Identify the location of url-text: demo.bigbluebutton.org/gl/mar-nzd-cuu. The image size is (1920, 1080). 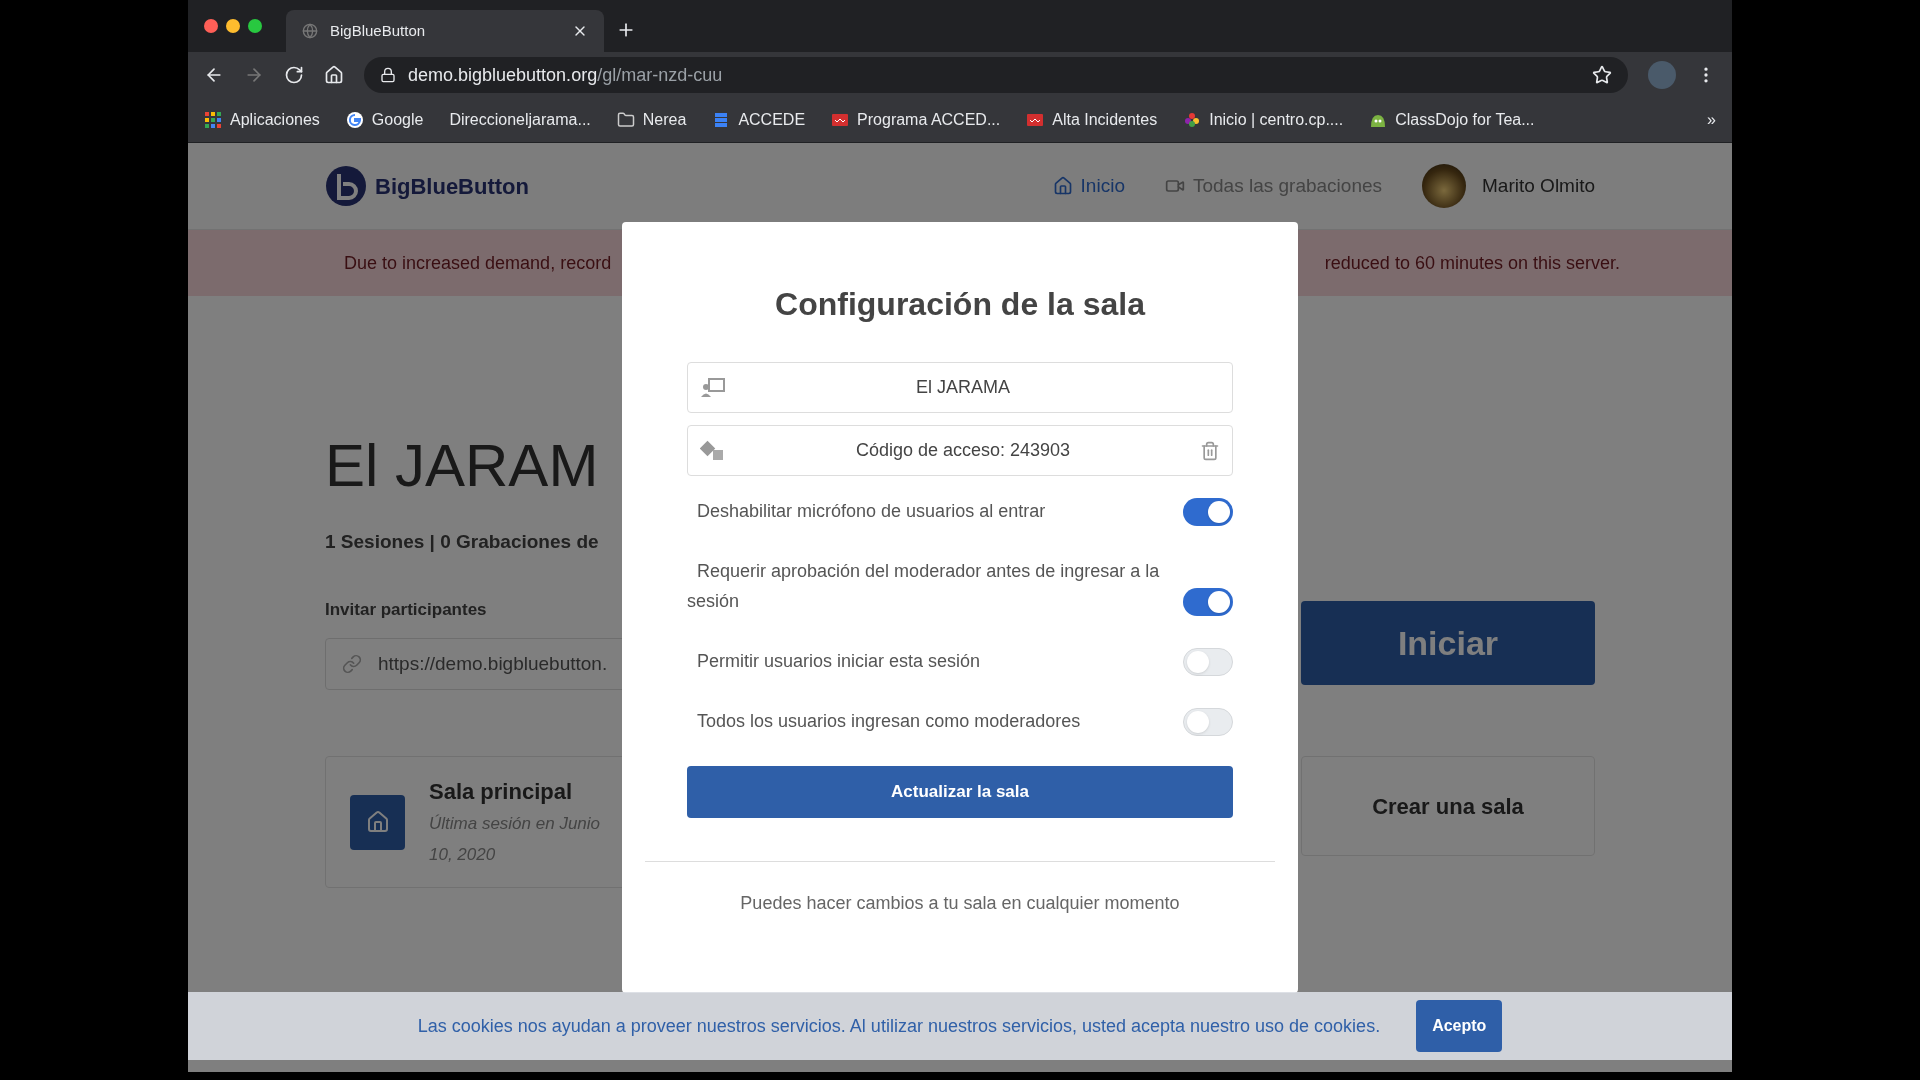
(566, 75).